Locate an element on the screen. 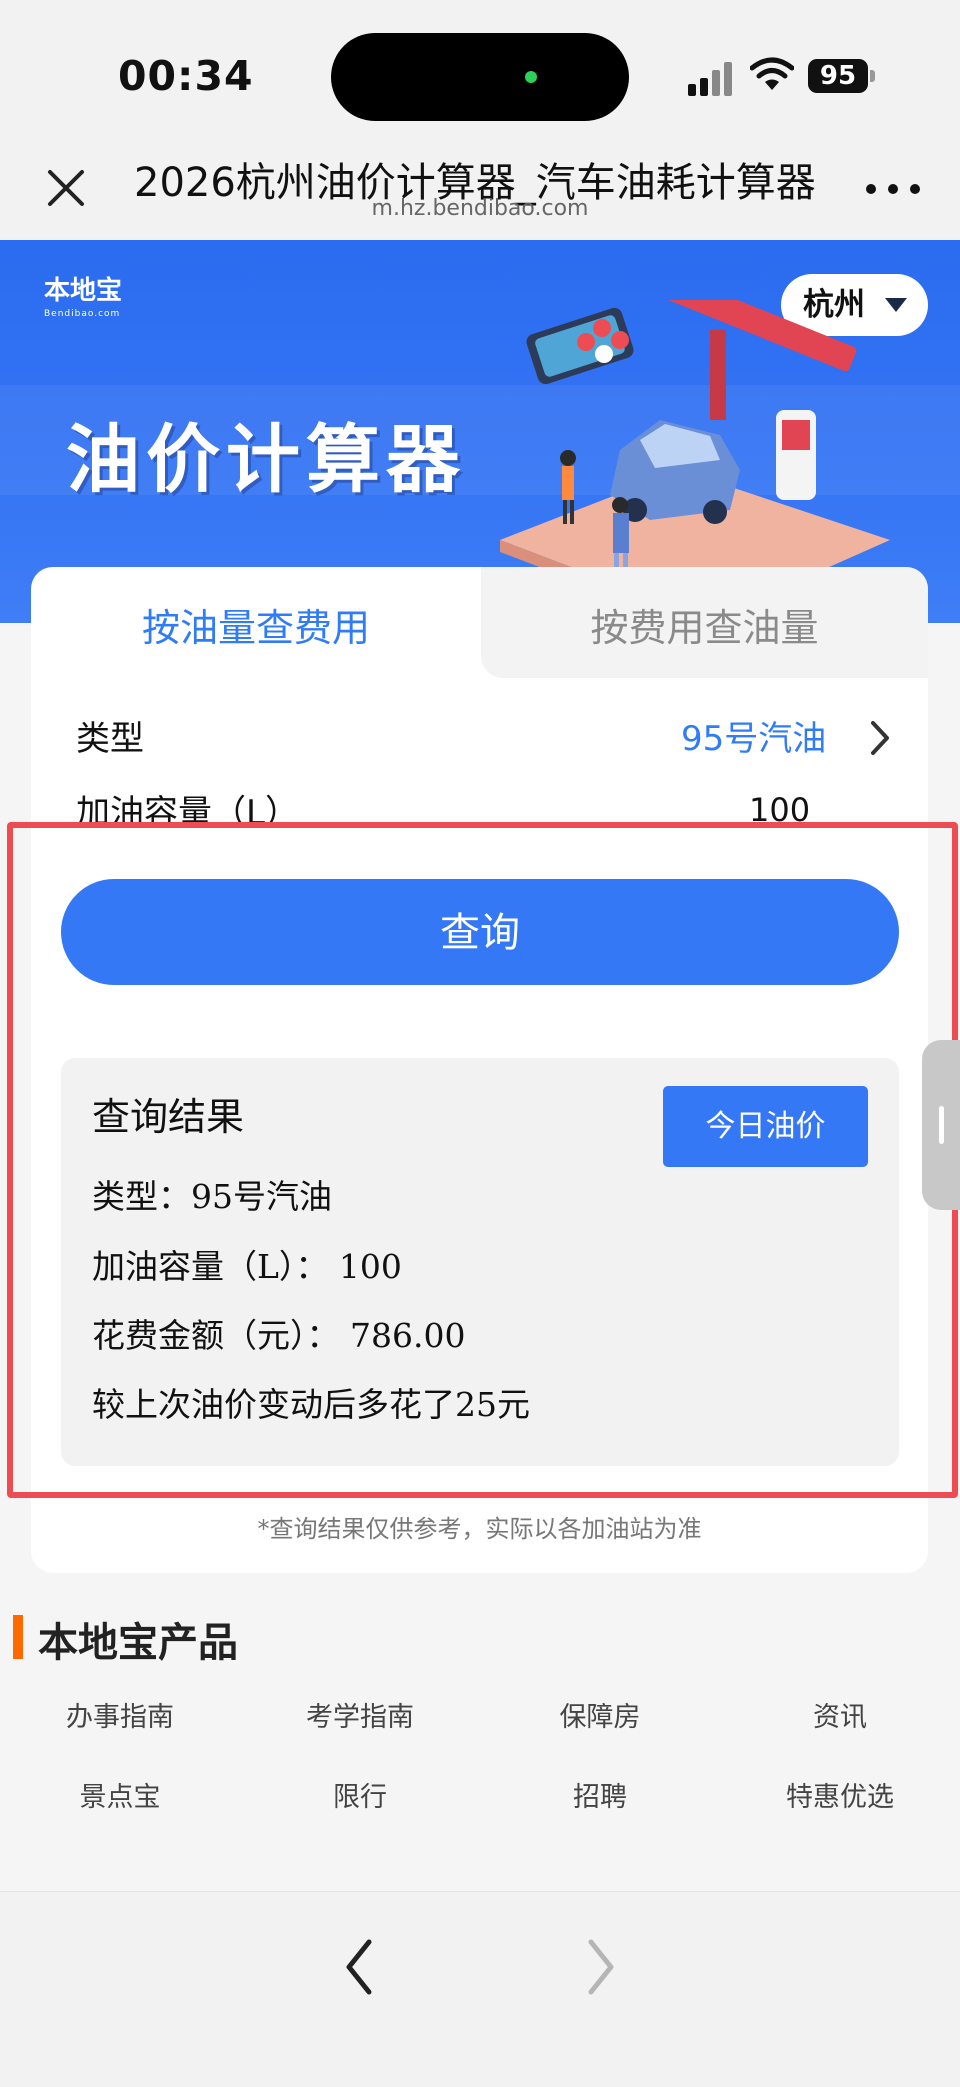 This screenshot has width=960, height=2087. product-item: 特惠优选 is located at coordinates (840, 1794).